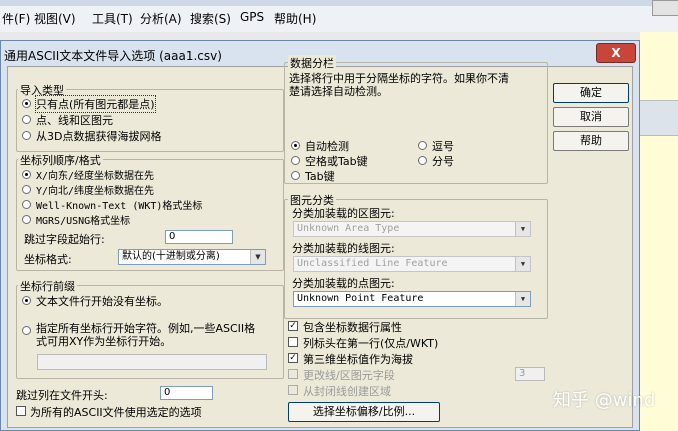  What do you see at coordinates (352, 327) in the screenshot?
I see `include-attributes-label: 包含坐标数据行属性` at bounding box center [352, 327].